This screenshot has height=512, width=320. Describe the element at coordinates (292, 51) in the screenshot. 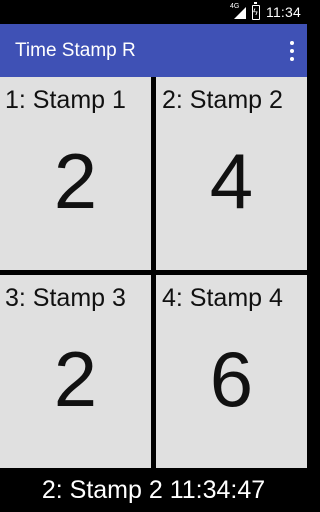

I see `overflow-menu-icon` at that location.